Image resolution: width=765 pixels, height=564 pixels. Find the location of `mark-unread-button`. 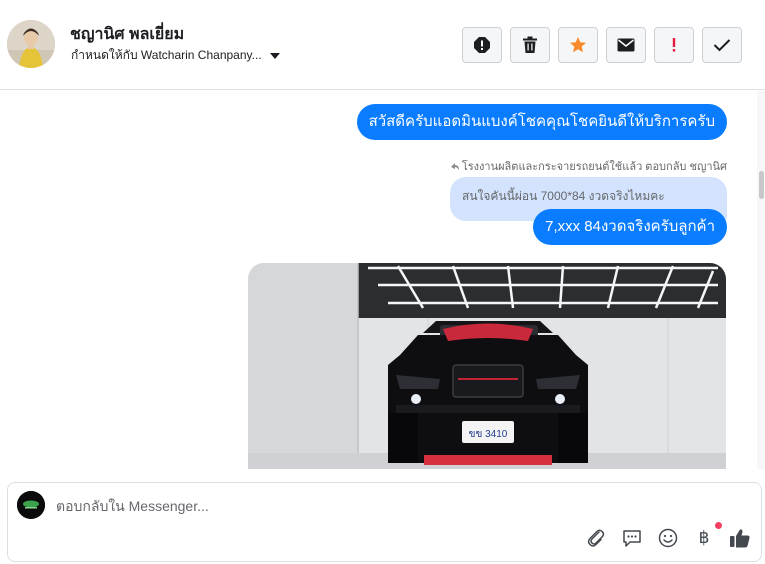

mark-unread-button is located at coordinates (626, 45).